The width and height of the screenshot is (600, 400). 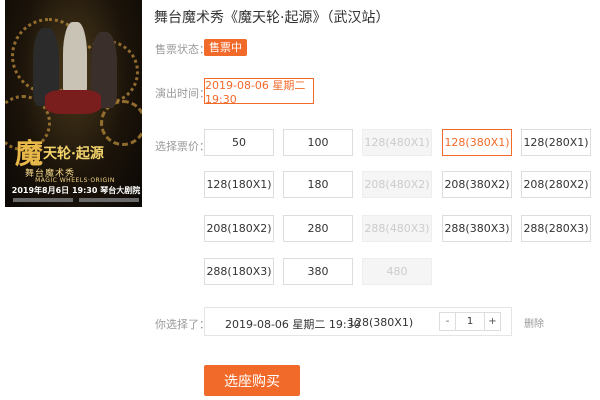 I want to click on showtime-option: 2019-08-06 星期二 19:30, so click(x=259, y=92).